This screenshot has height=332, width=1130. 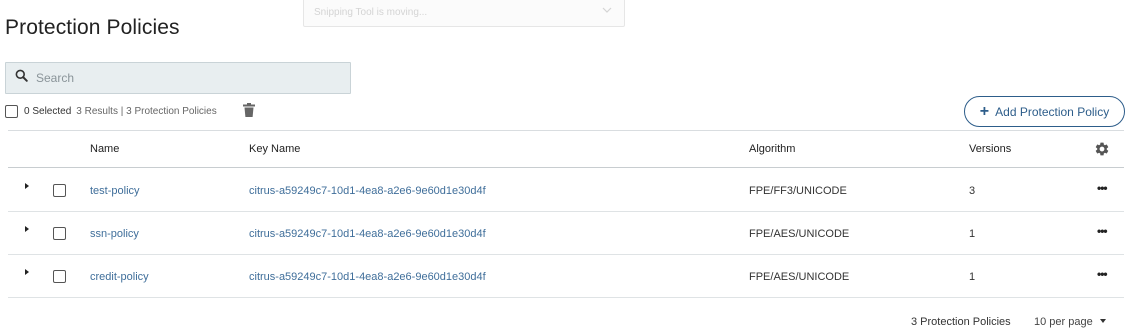 What do you see at coordinates (119, 277) in the screenshot?
I see `policy-name-link: credit-policy` at bounding box center [119, 277].